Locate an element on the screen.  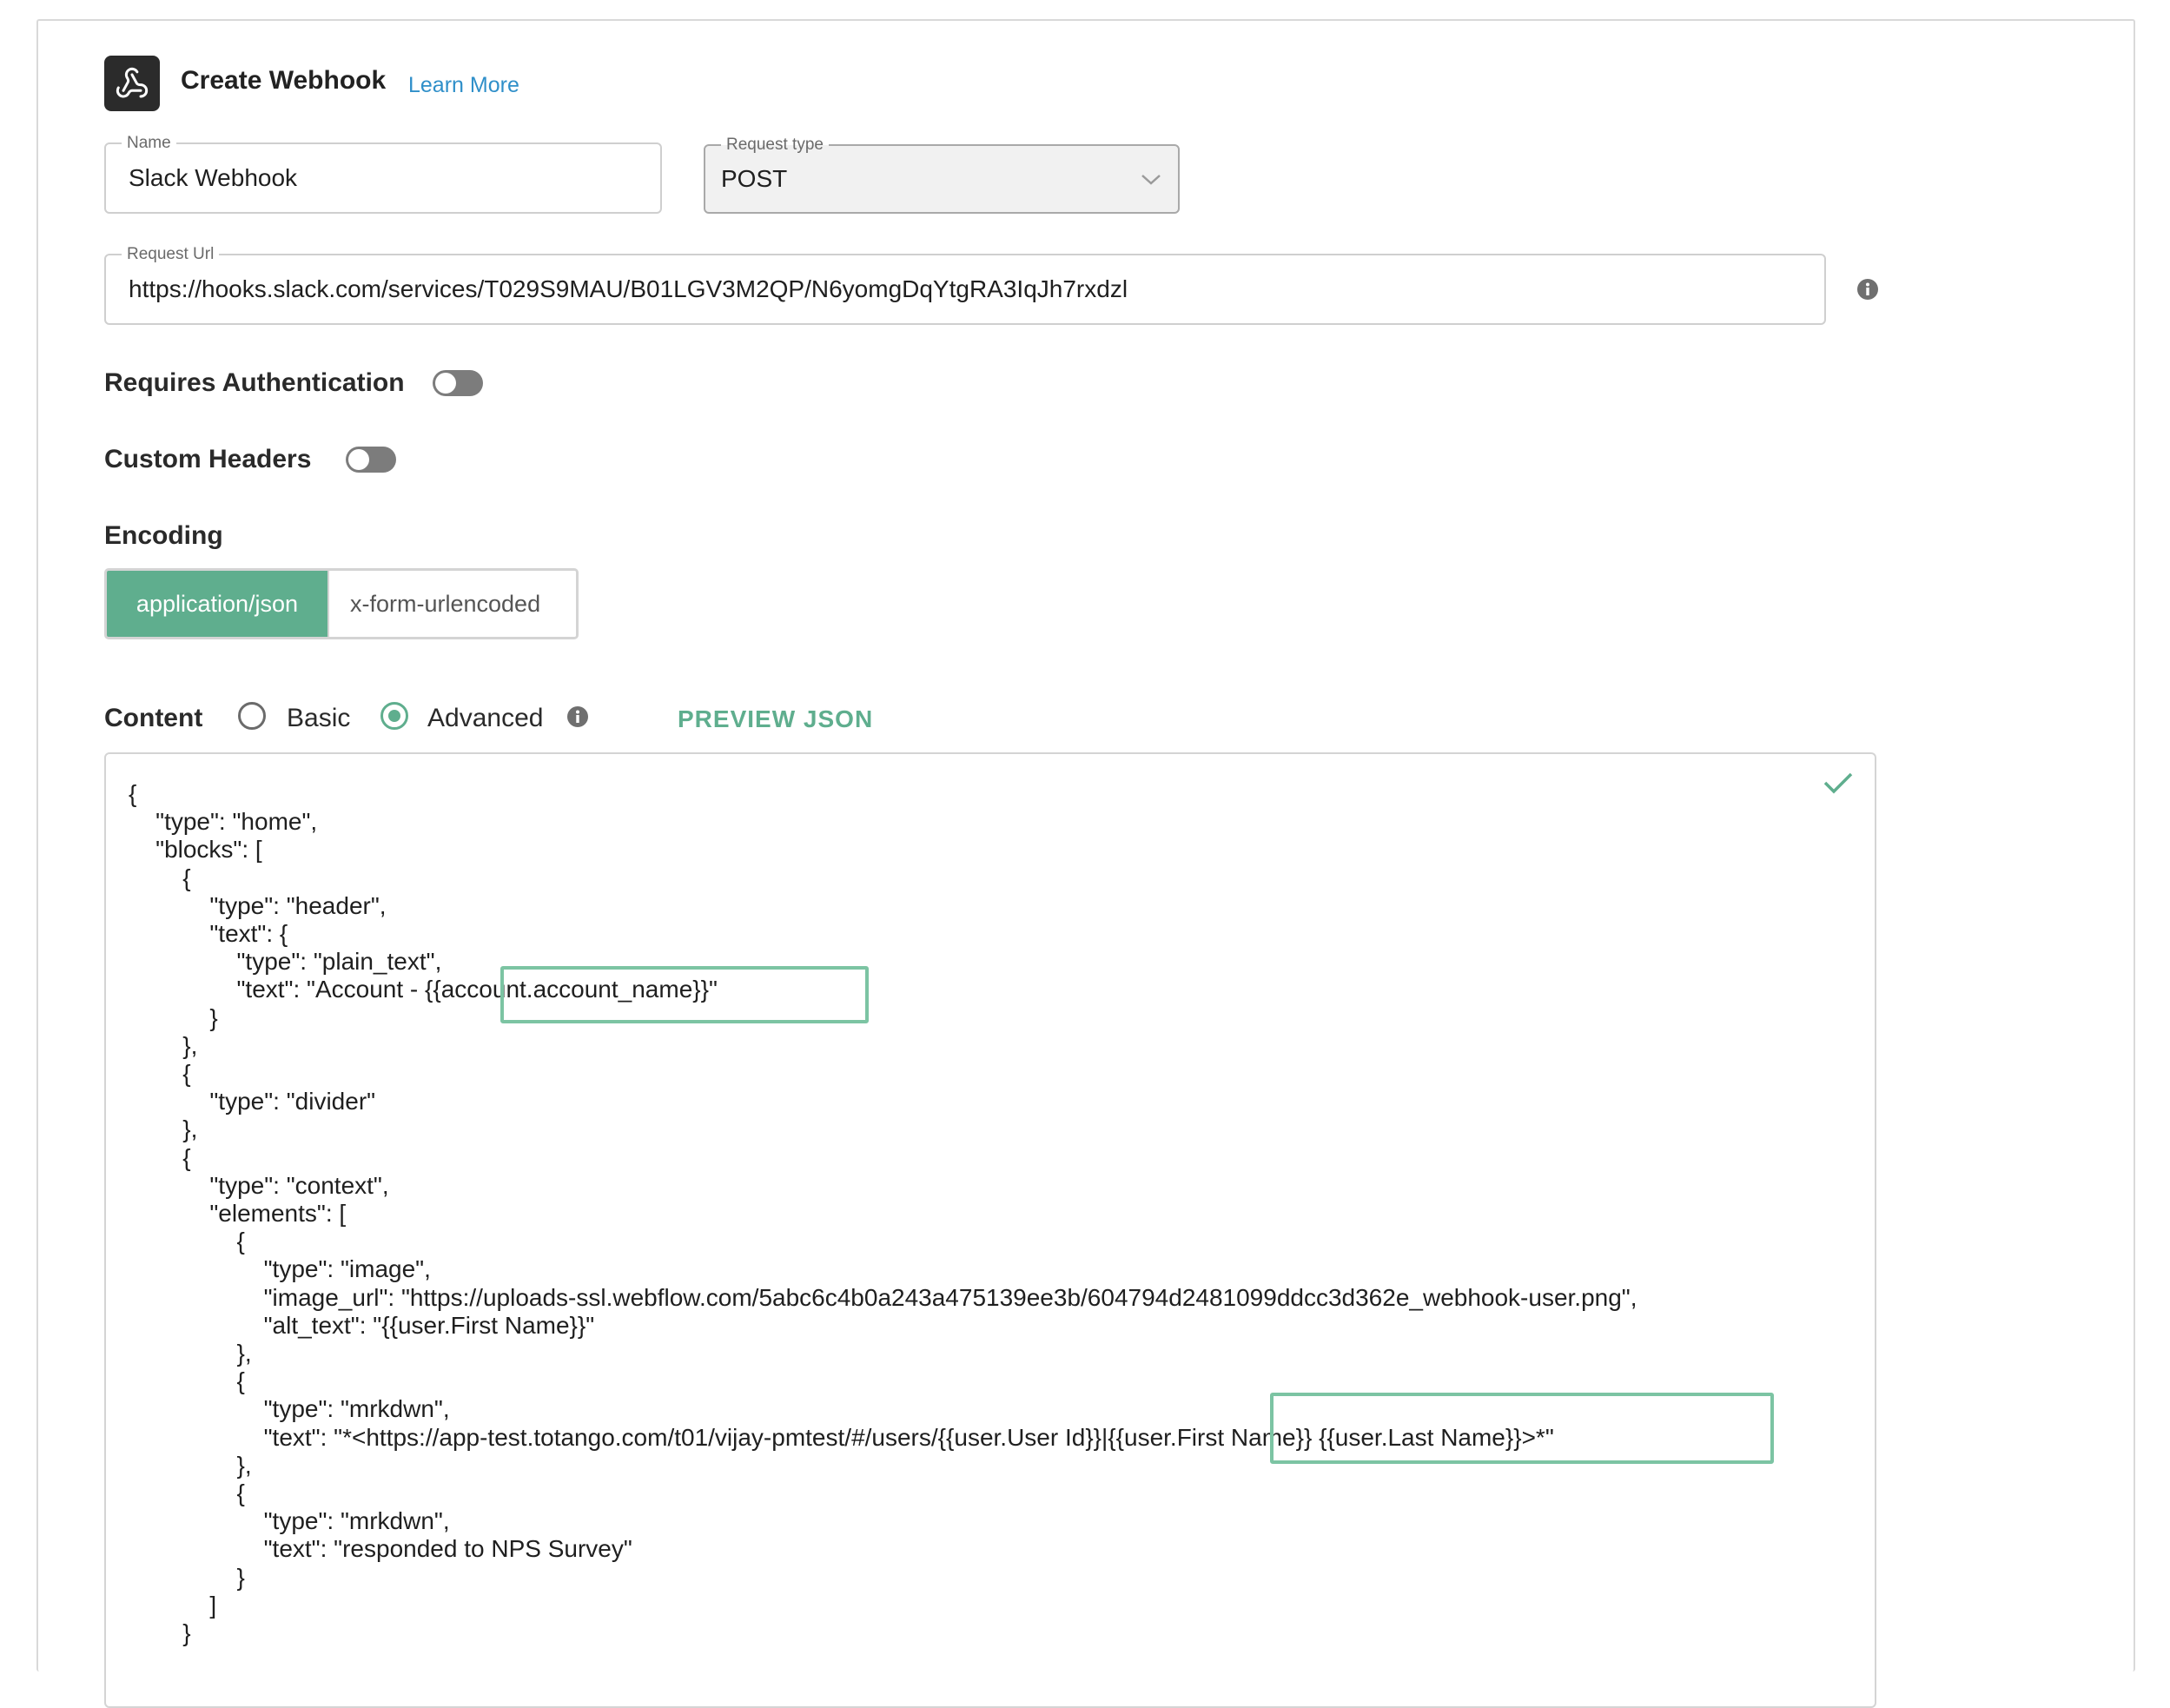
request-type-select: Request type POST is located at coordinates (942, 175).